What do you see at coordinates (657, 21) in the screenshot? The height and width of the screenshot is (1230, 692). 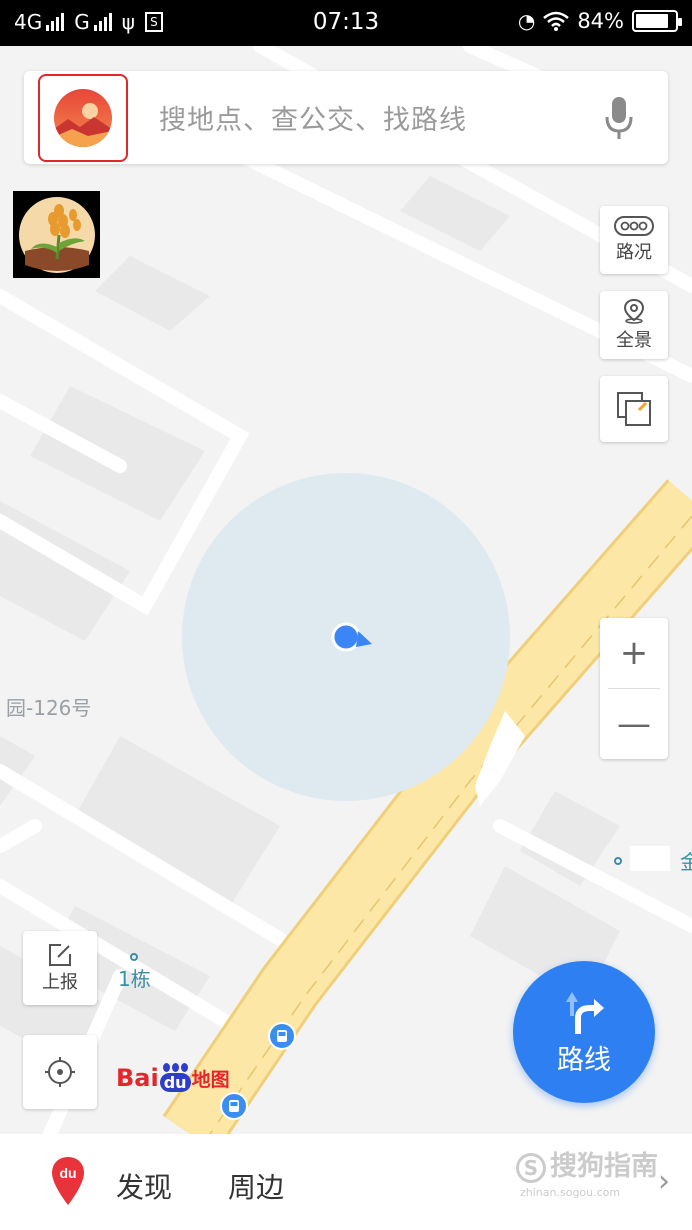 I see `battery-icon` at bounding box center [657, 21].